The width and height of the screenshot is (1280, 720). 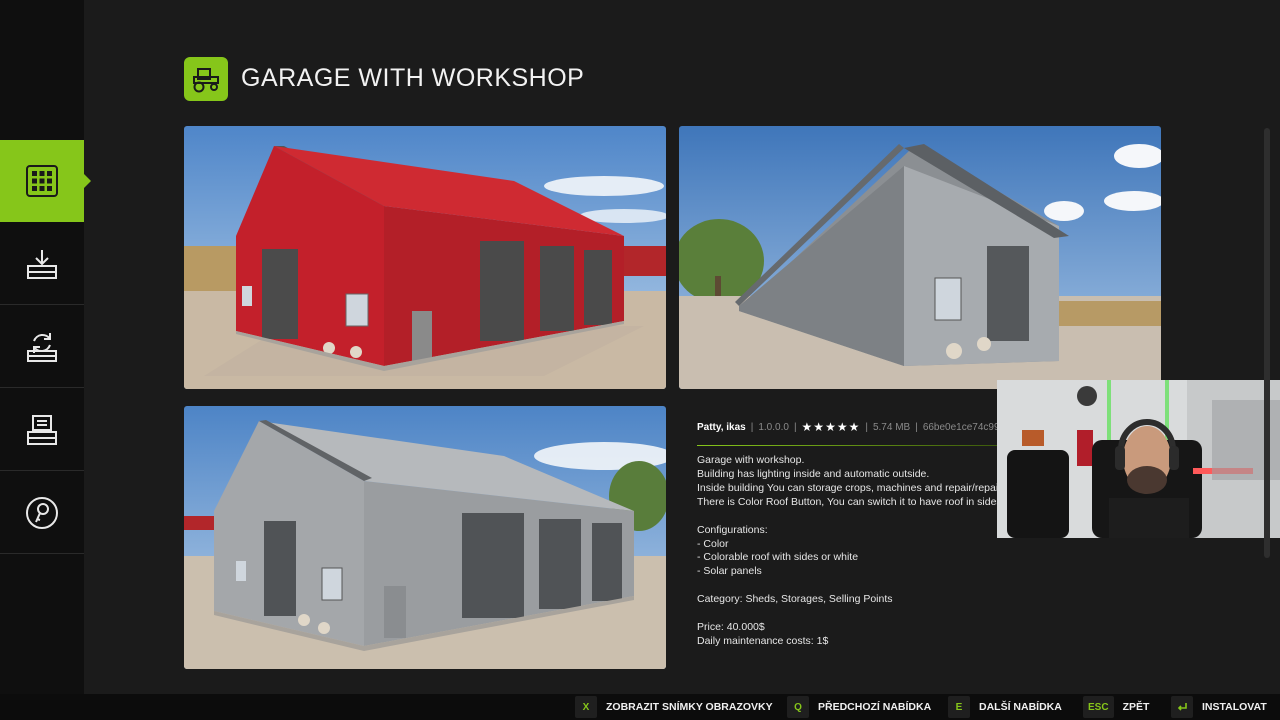 What do you see at coordinates (831, 427) in the screenshot?
I see `rating-stars: ★★★★★` at bounding box center [831, 427].